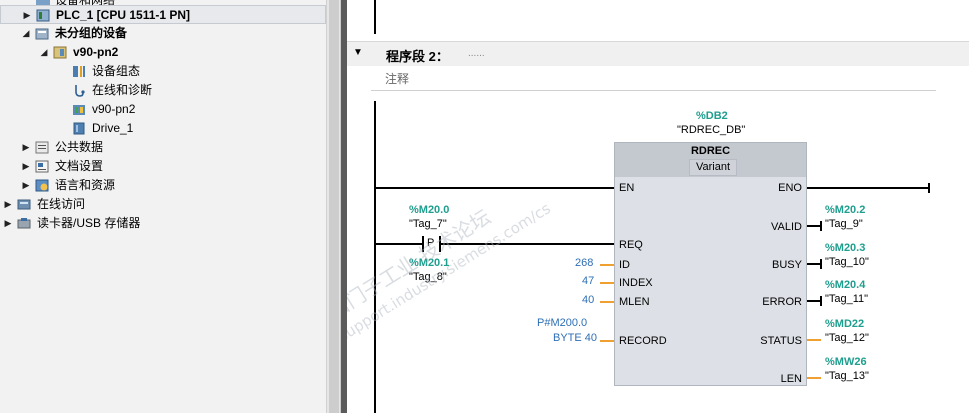  I want to click on valid-address: %M20.2, so click(845, 210).